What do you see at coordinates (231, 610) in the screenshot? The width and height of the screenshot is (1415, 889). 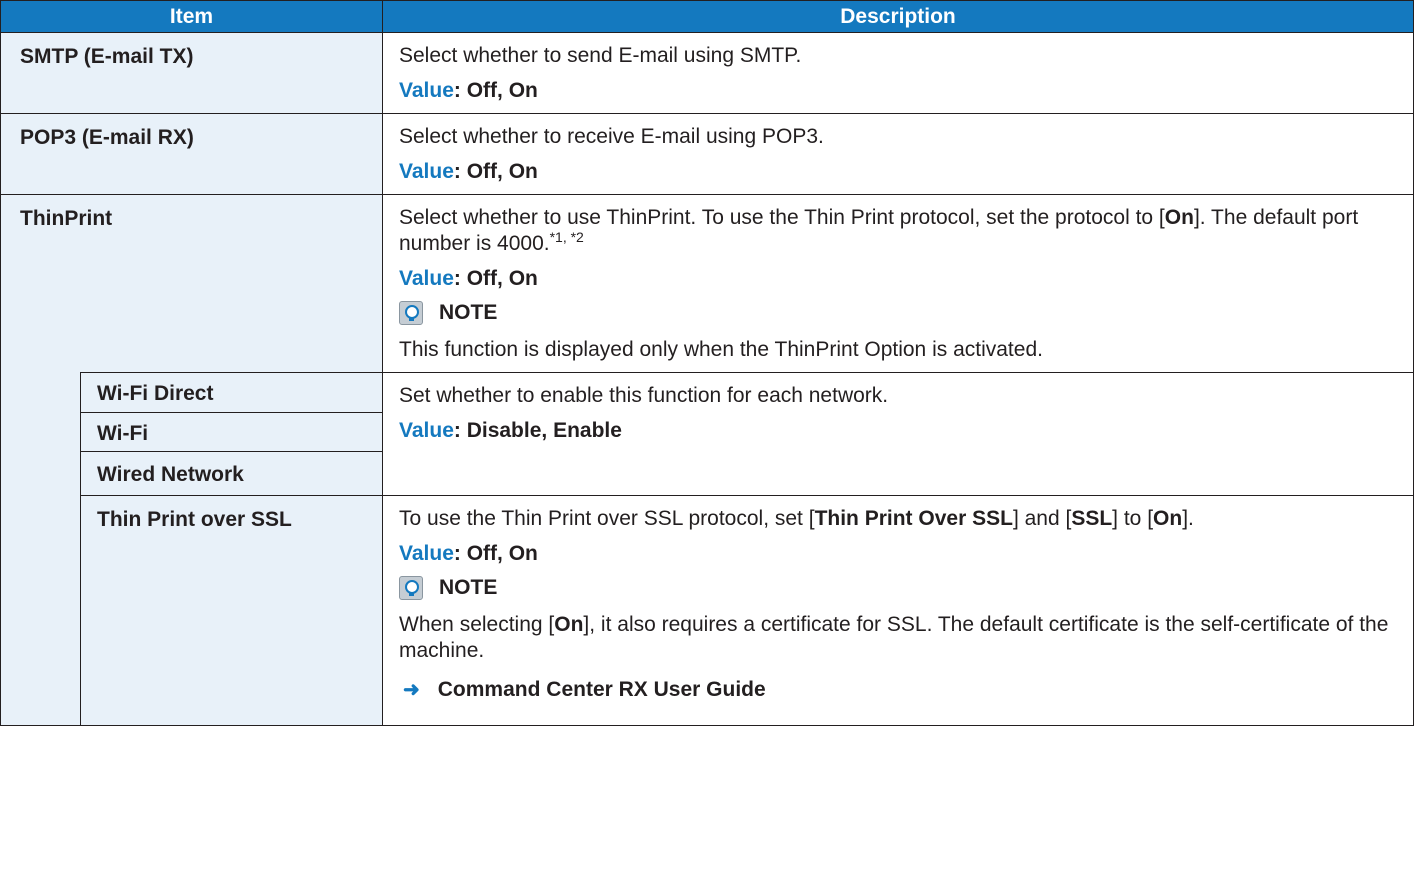 I see `sub-item-cell: Thin Print over SSL` at bounding box center [231, 610].